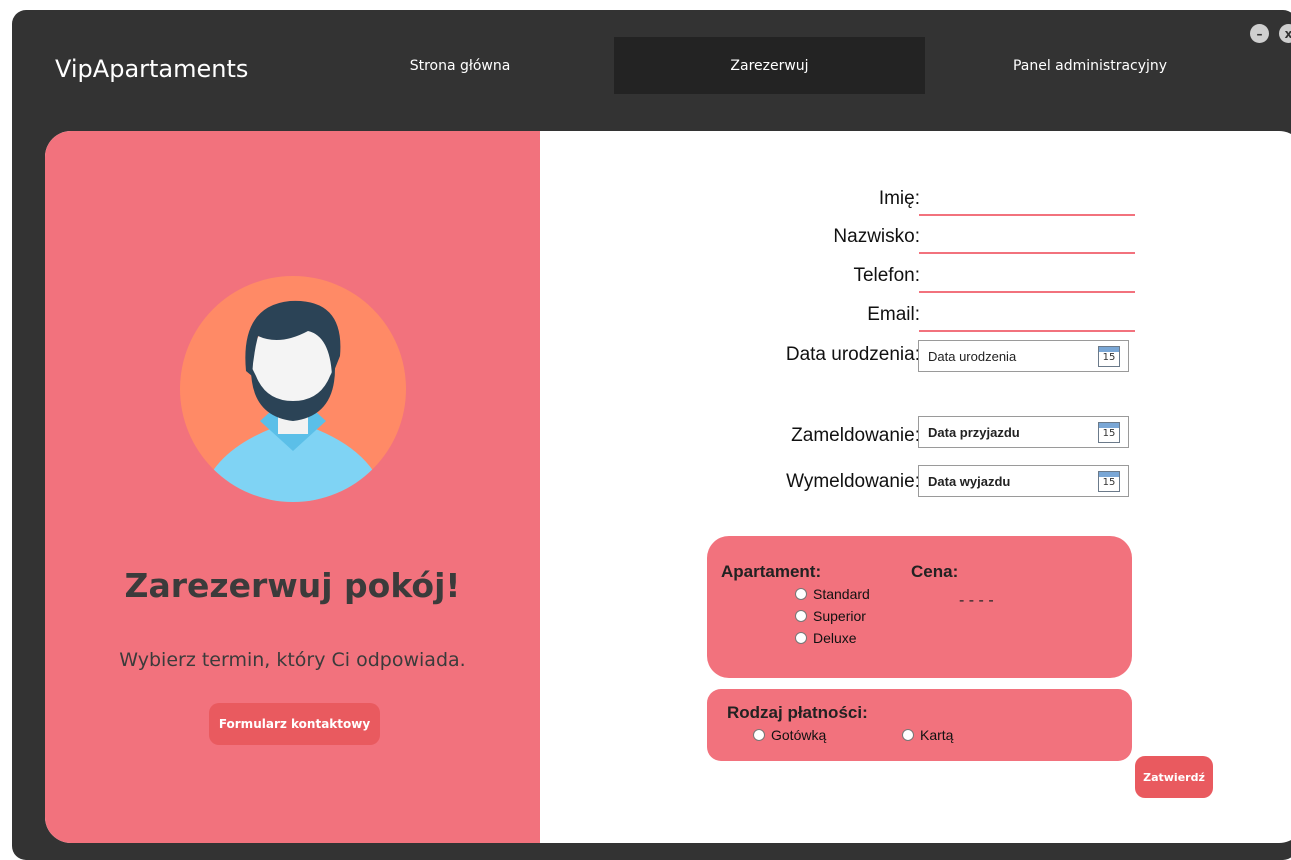  What do you see at coordinates (1027, 201) in the screenshot?
I see `first-name-input` at bounding box center [1027, 201].